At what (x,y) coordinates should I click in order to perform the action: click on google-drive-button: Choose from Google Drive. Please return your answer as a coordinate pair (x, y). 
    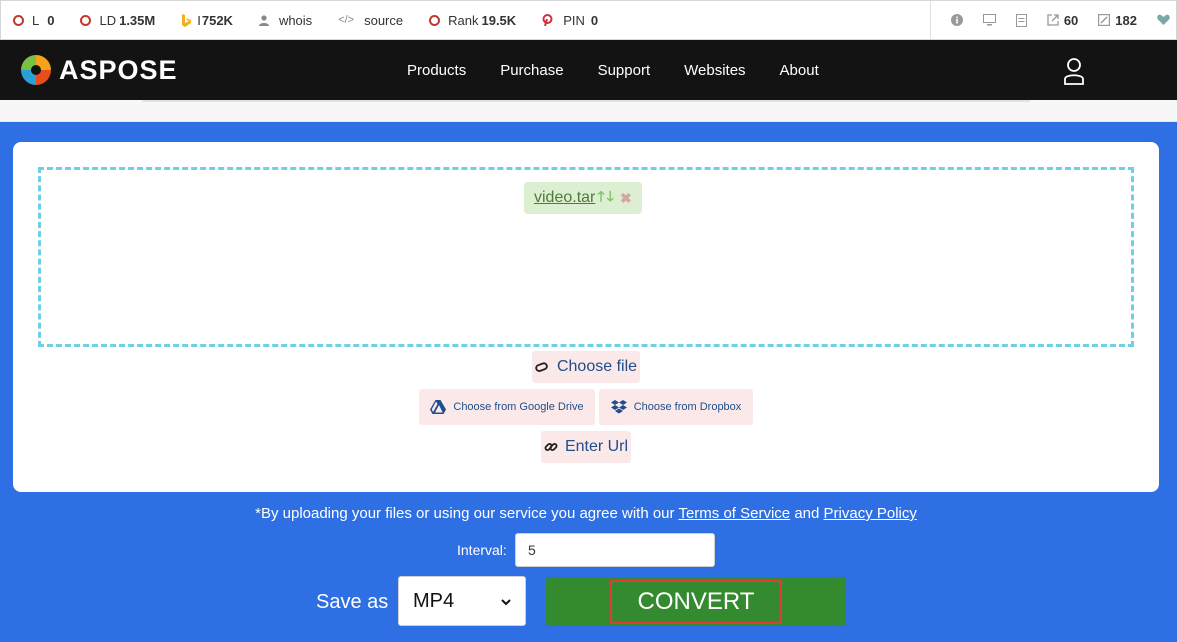
    Looking at the image, I should click on (507, 407).